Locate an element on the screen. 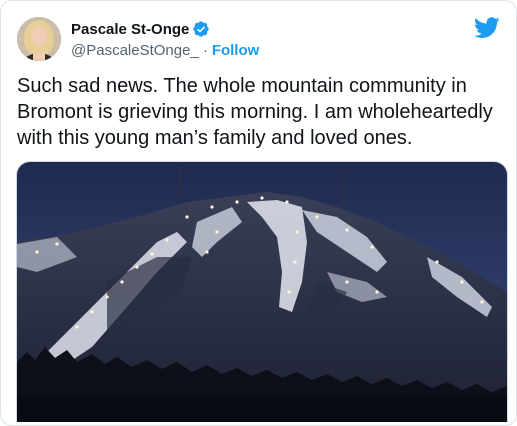 This screenshot has width=517, height=426. avatar-image is located at coordinates (39, 39).